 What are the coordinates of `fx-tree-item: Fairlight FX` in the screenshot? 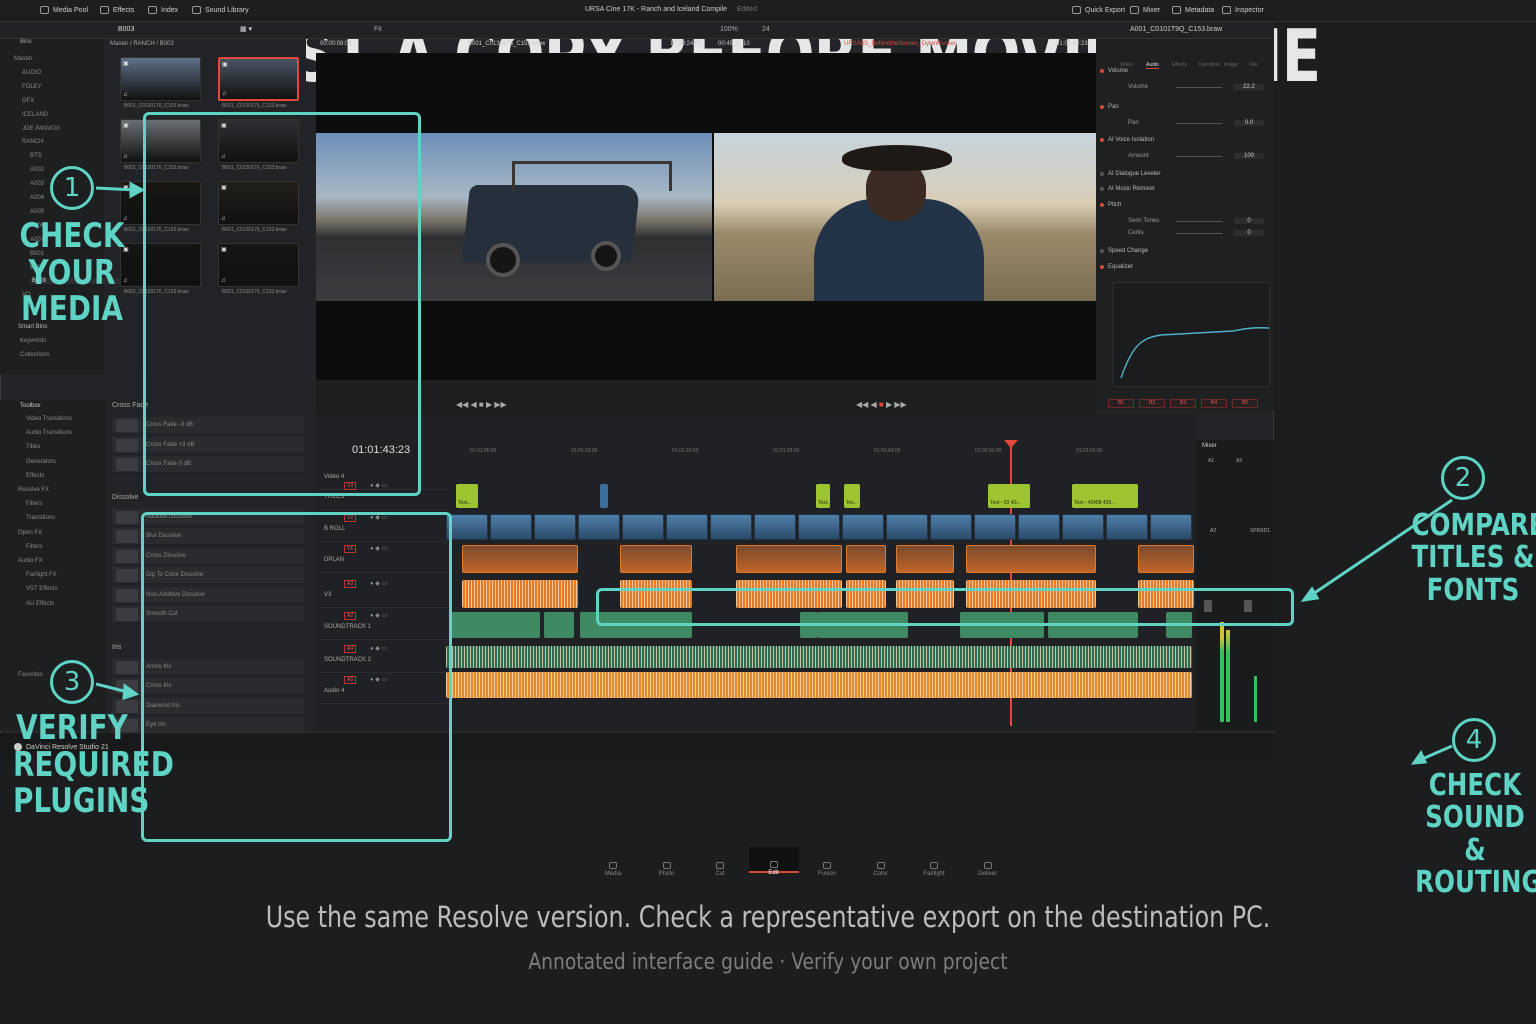 It's located at (41, 575).